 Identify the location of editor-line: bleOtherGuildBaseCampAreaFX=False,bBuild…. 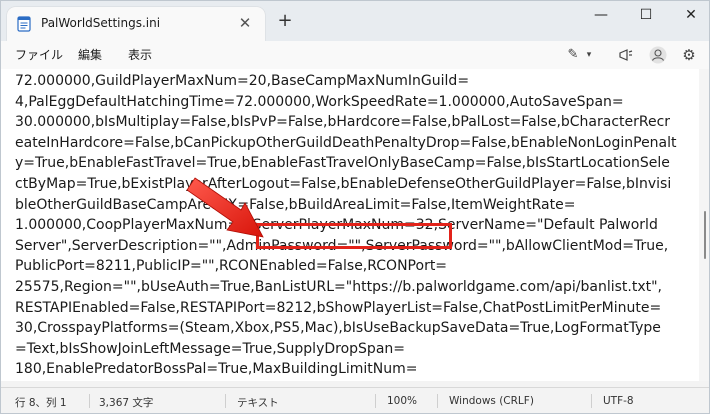
(295, 204).